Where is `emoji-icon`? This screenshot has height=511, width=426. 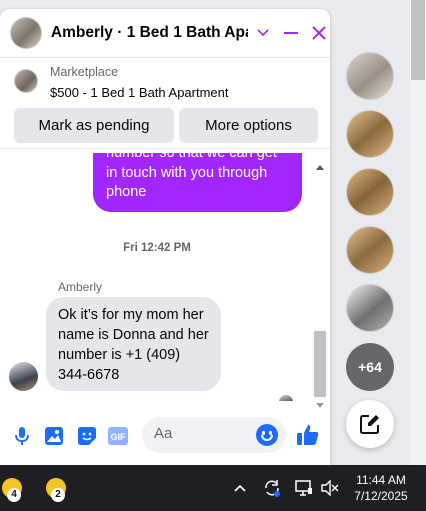
emoji-icon is located at coordinates (267, 435).